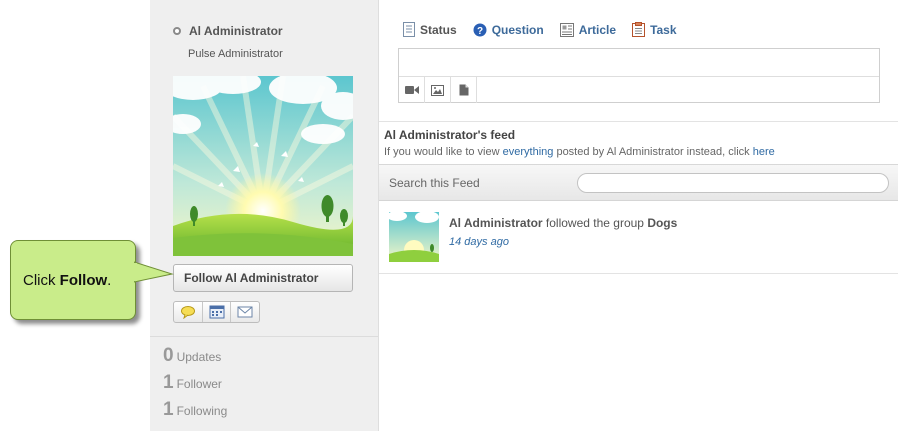  I want to click on article-icon, so click(566, 29).